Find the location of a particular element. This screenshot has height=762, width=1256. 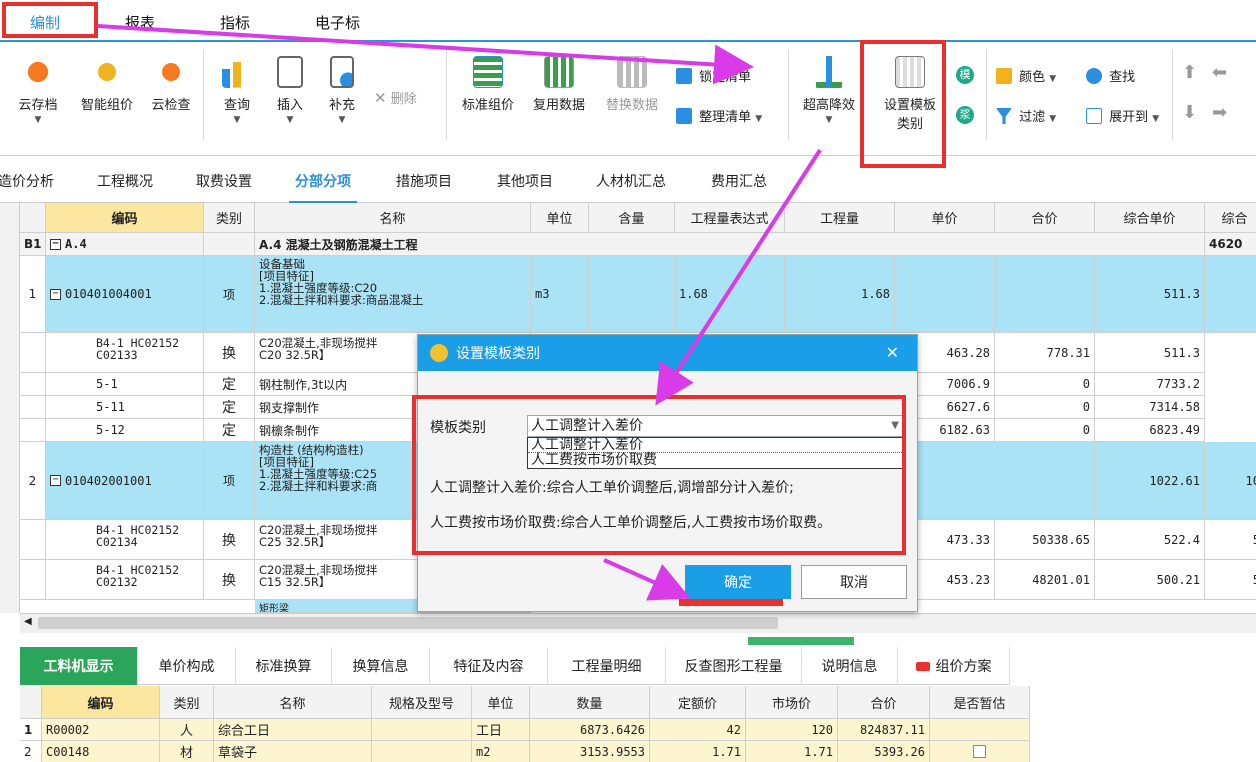

arrow-edit-to-toolbar is located at coordinates (425, 54).